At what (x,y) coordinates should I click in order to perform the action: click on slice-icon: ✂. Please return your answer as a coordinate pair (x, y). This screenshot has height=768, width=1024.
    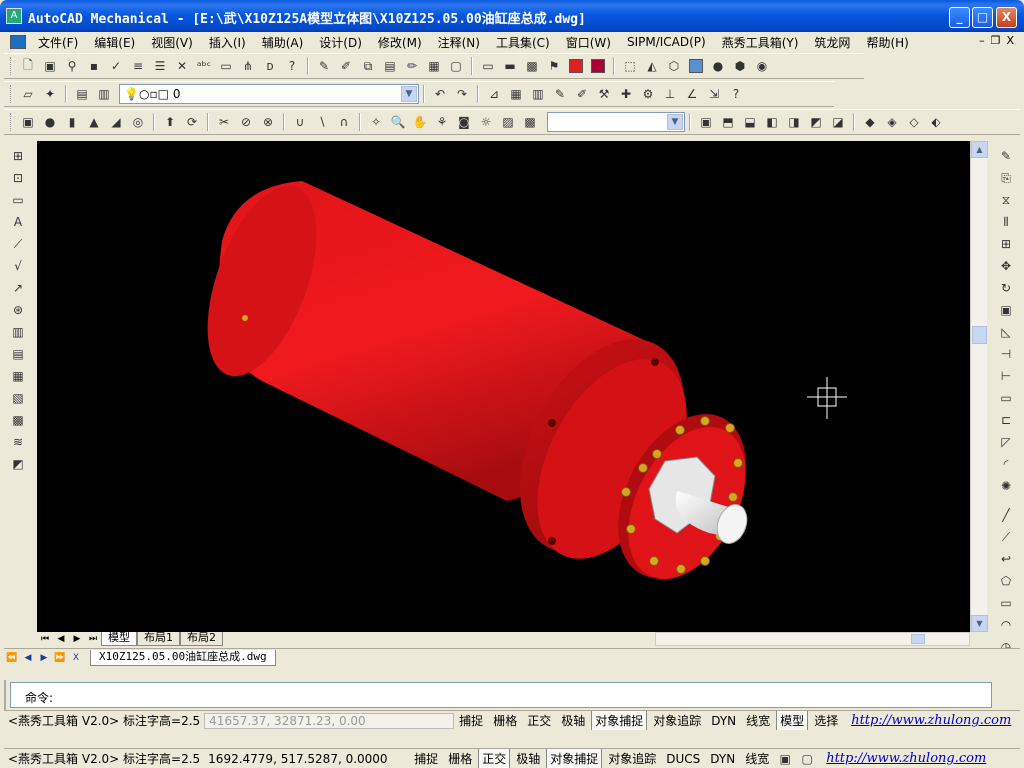
    Looking at the image, I should click on (224, 122).